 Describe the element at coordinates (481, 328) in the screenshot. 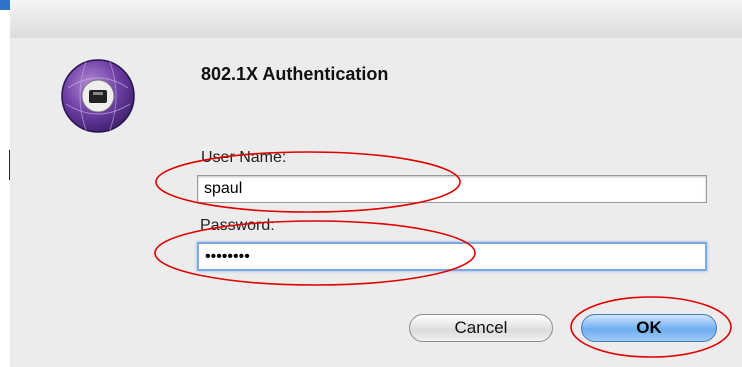

I see `cancel-button: Cancel` at that location.